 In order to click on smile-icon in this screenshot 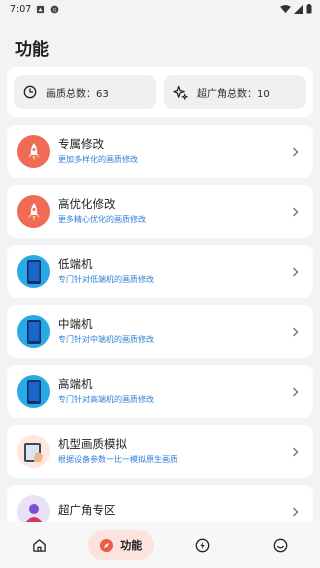, I will do `click(280, 545)`.